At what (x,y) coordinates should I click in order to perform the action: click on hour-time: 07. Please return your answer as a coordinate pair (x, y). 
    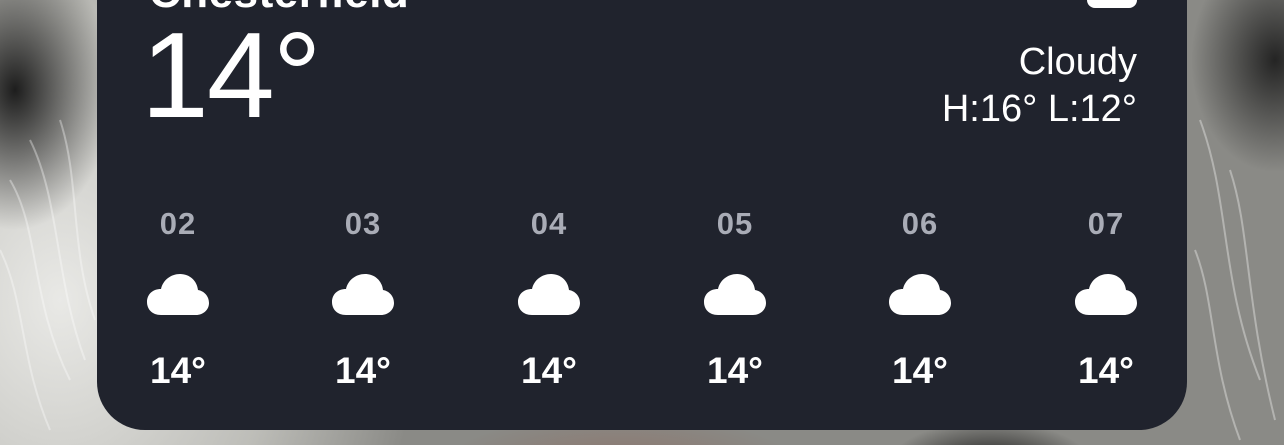
    Looking at the image, I should click on (1106, 223).